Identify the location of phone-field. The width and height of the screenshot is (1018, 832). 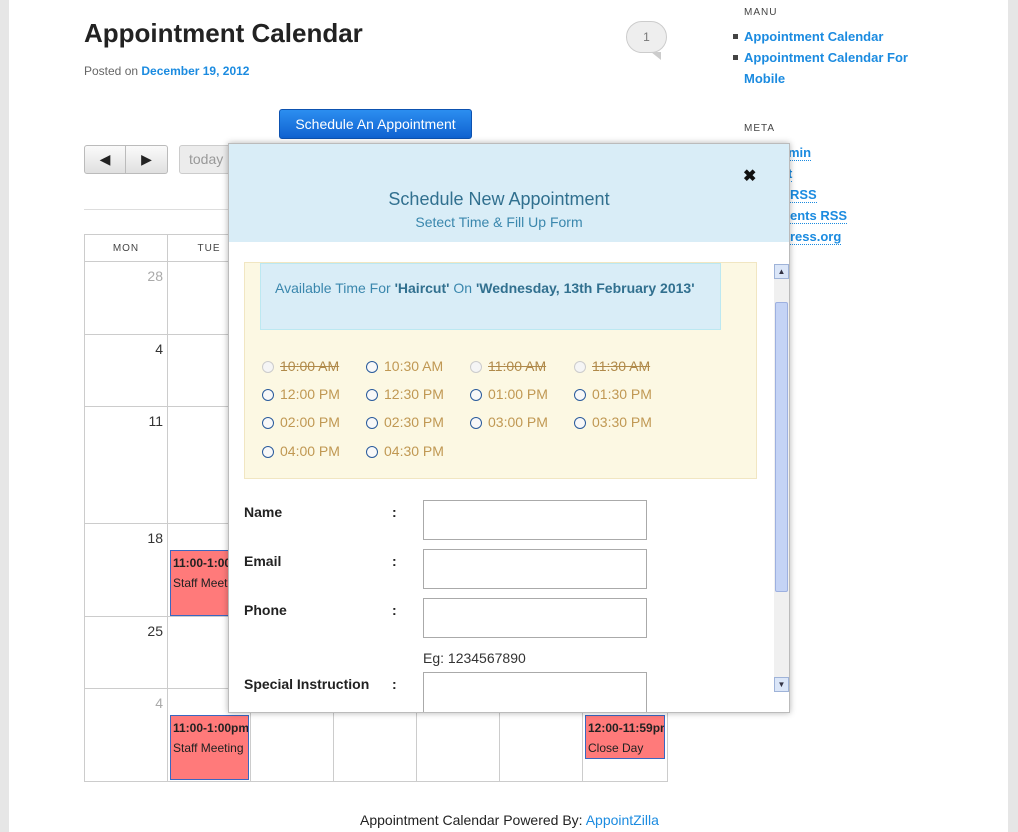
(535, 618).